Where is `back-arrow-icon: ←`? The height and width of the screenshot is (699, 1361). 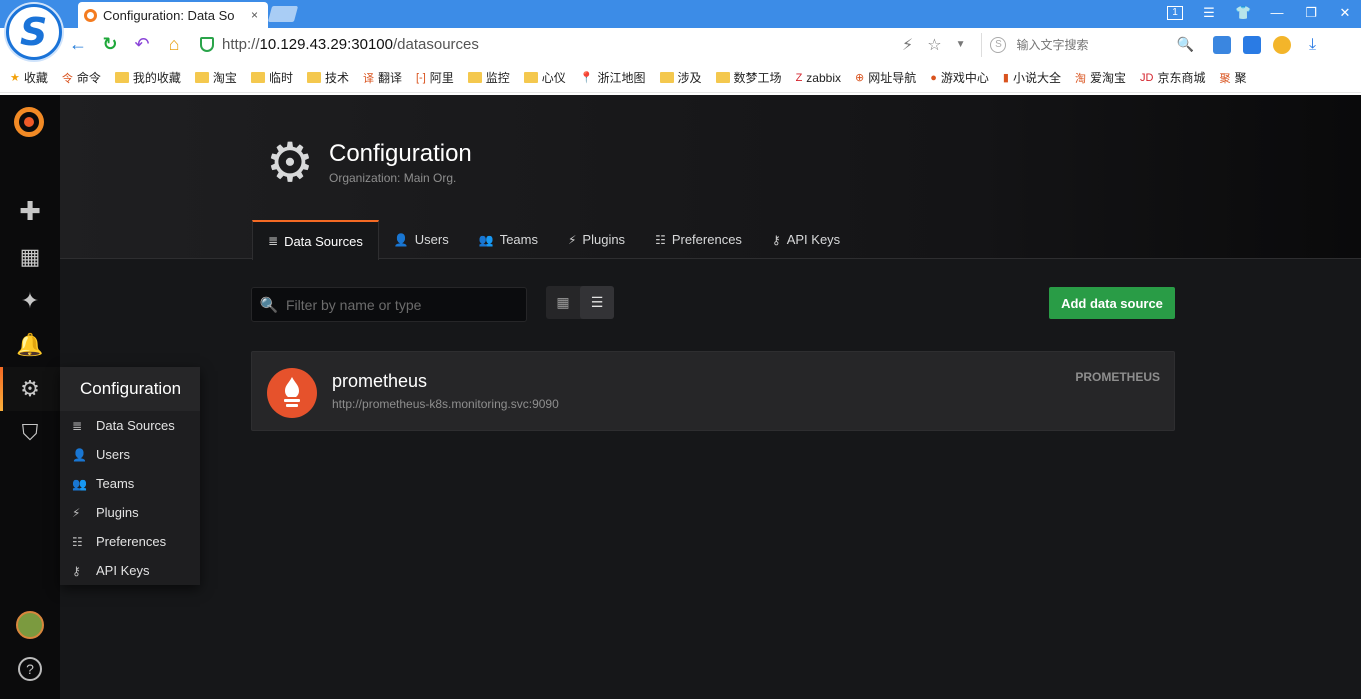
back-arrow-icon: ← is located at coordinates (78, 44).